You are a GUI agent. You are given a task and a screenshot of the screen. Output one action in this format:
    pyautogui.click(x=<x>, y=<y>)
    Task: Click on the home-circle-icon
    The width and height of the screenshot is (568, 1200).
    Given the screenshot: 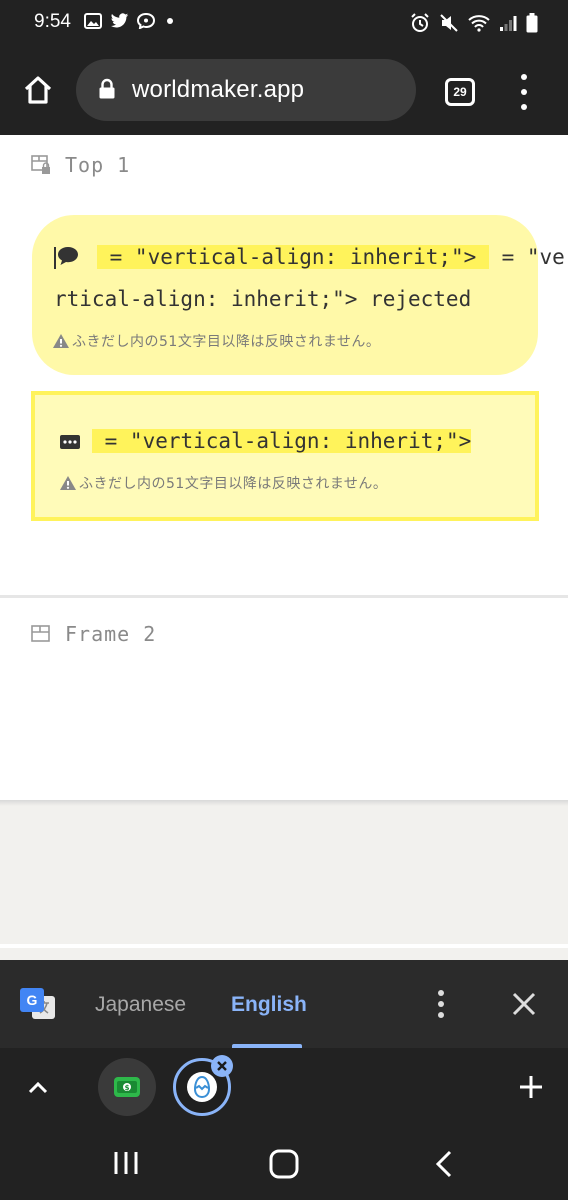 What is the action you would take?
    pyautogui.click(x=284, y=1164)
    